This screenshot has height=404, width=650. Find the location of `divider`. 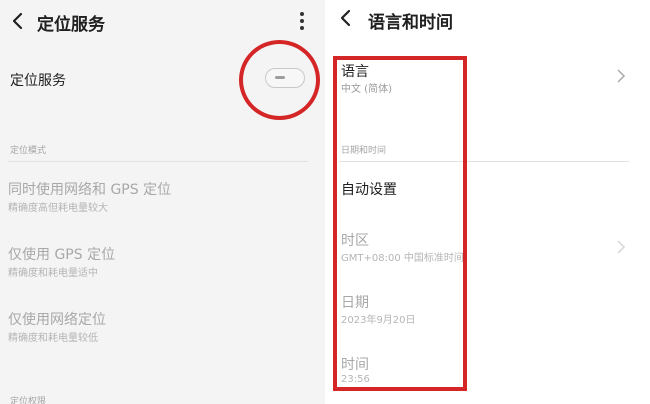

divider is located at coordinates (158, 161).